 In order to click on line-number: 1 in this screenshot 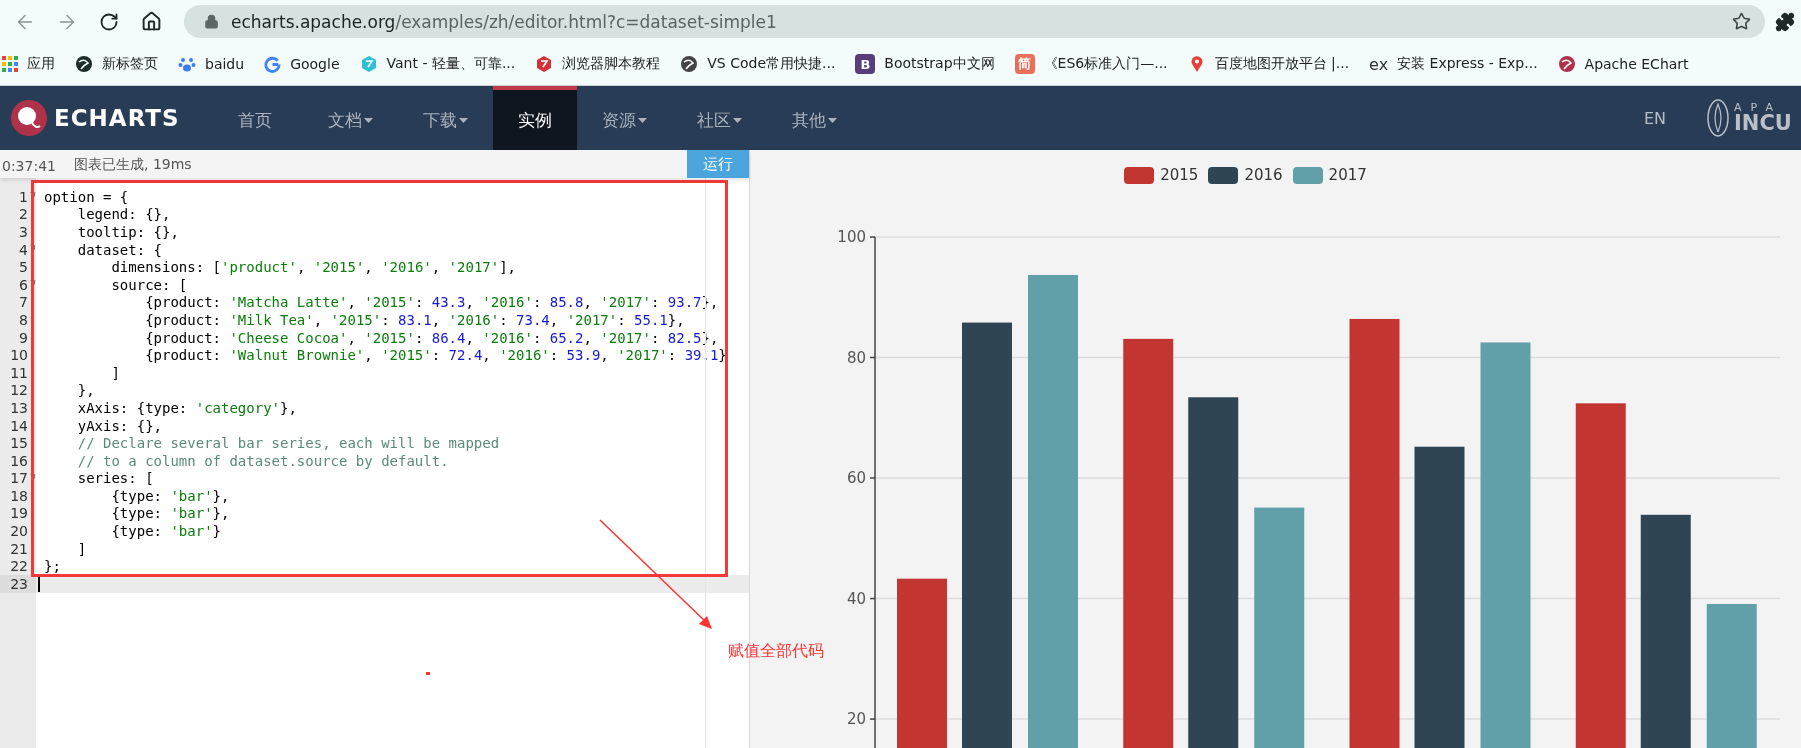, I will do `click(23, 196)`.